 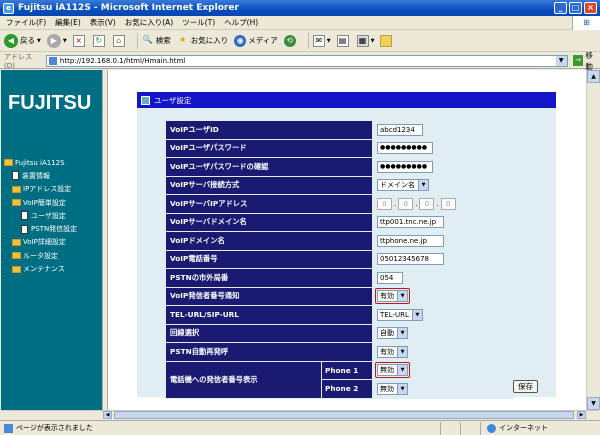 What do you see at coordinates (40, 268) in the screenshot?
I see `nav-maintenance: メンテナンス` at bounding box center [40, 268].